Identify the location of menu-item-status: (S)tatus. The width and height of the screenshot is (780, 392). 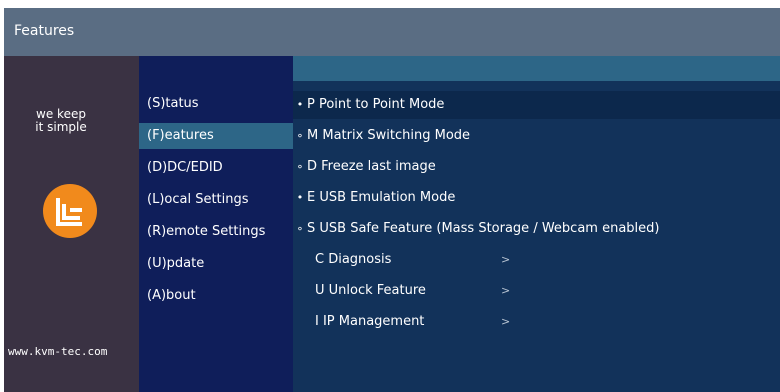
(216, 104).